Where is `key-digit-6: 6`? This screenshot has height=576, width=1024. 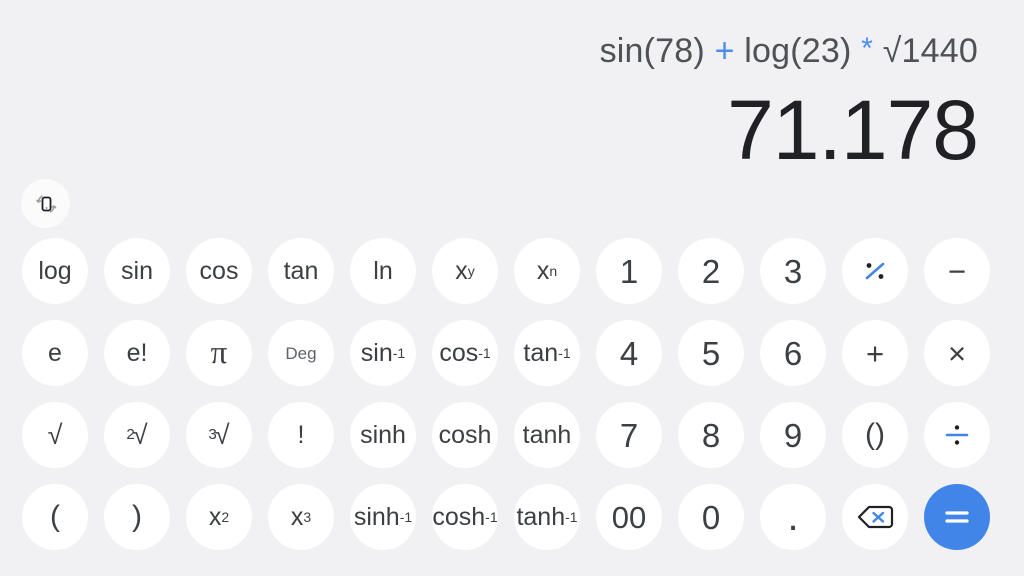 key-digit-6: 6 is located at coordinates (793, 353).